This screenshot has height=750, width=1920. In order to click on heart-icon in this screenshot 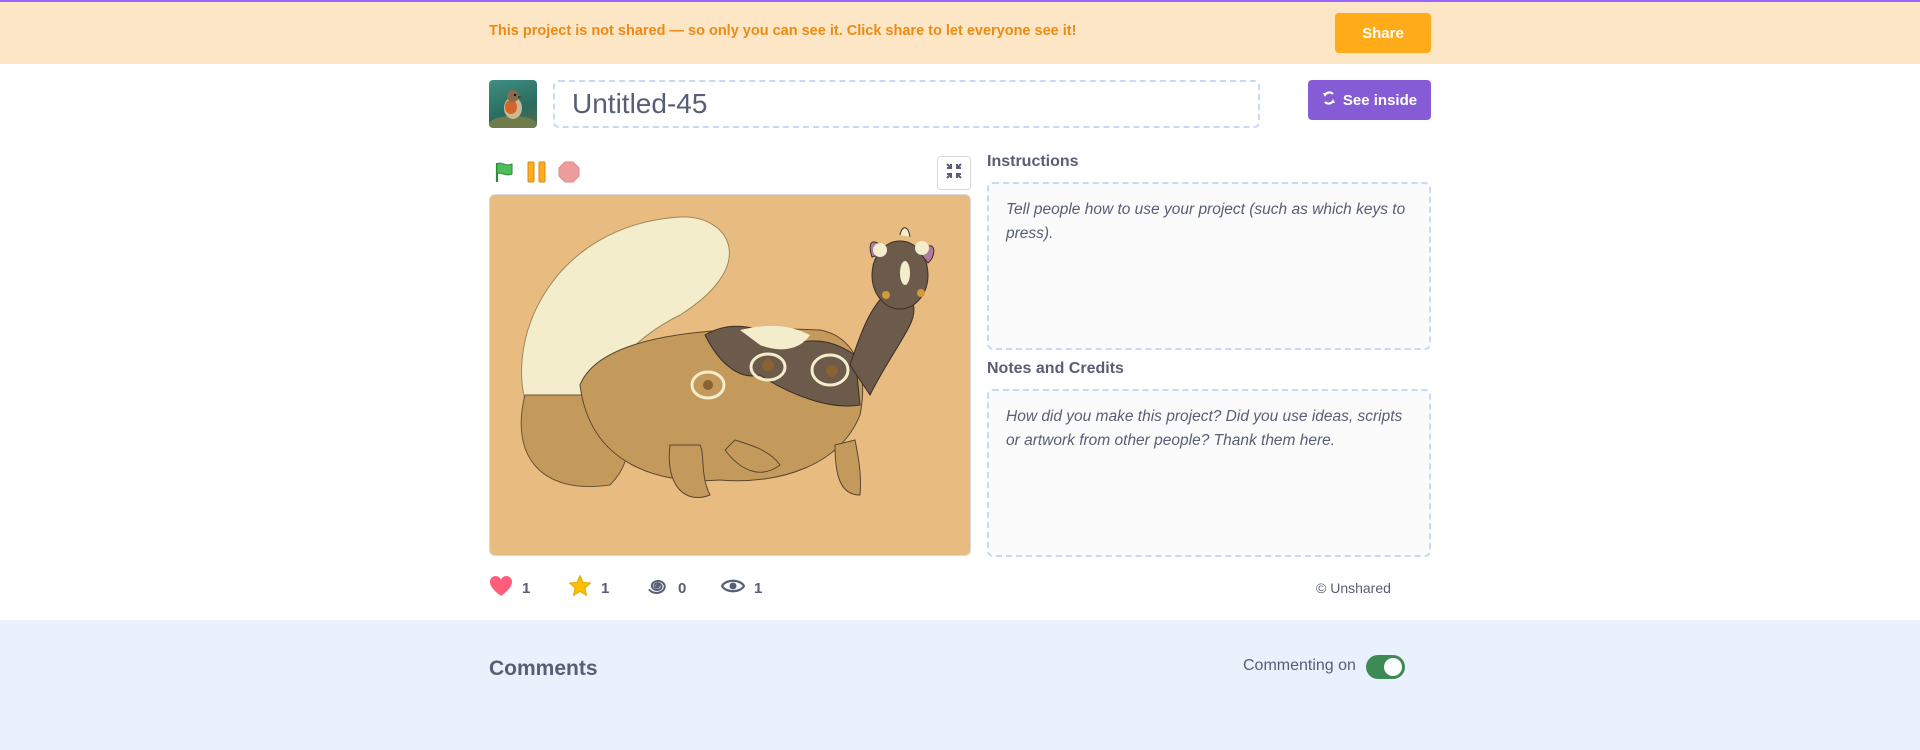, I will do `click(501, 588)`.